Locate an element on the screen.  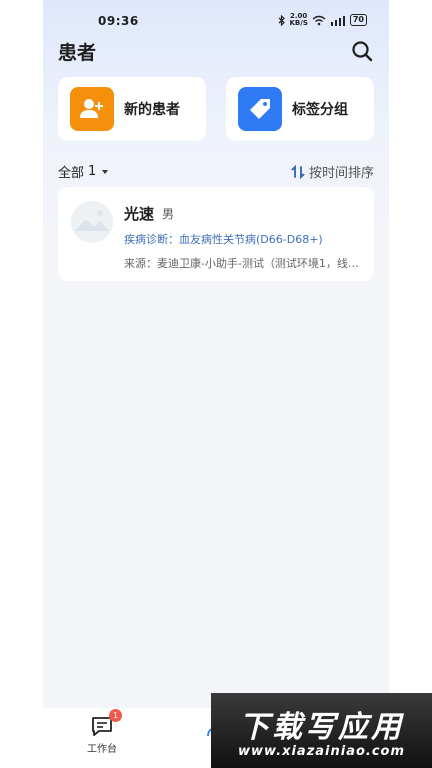
bluetooth-icon is located at coordinates (281, 20).